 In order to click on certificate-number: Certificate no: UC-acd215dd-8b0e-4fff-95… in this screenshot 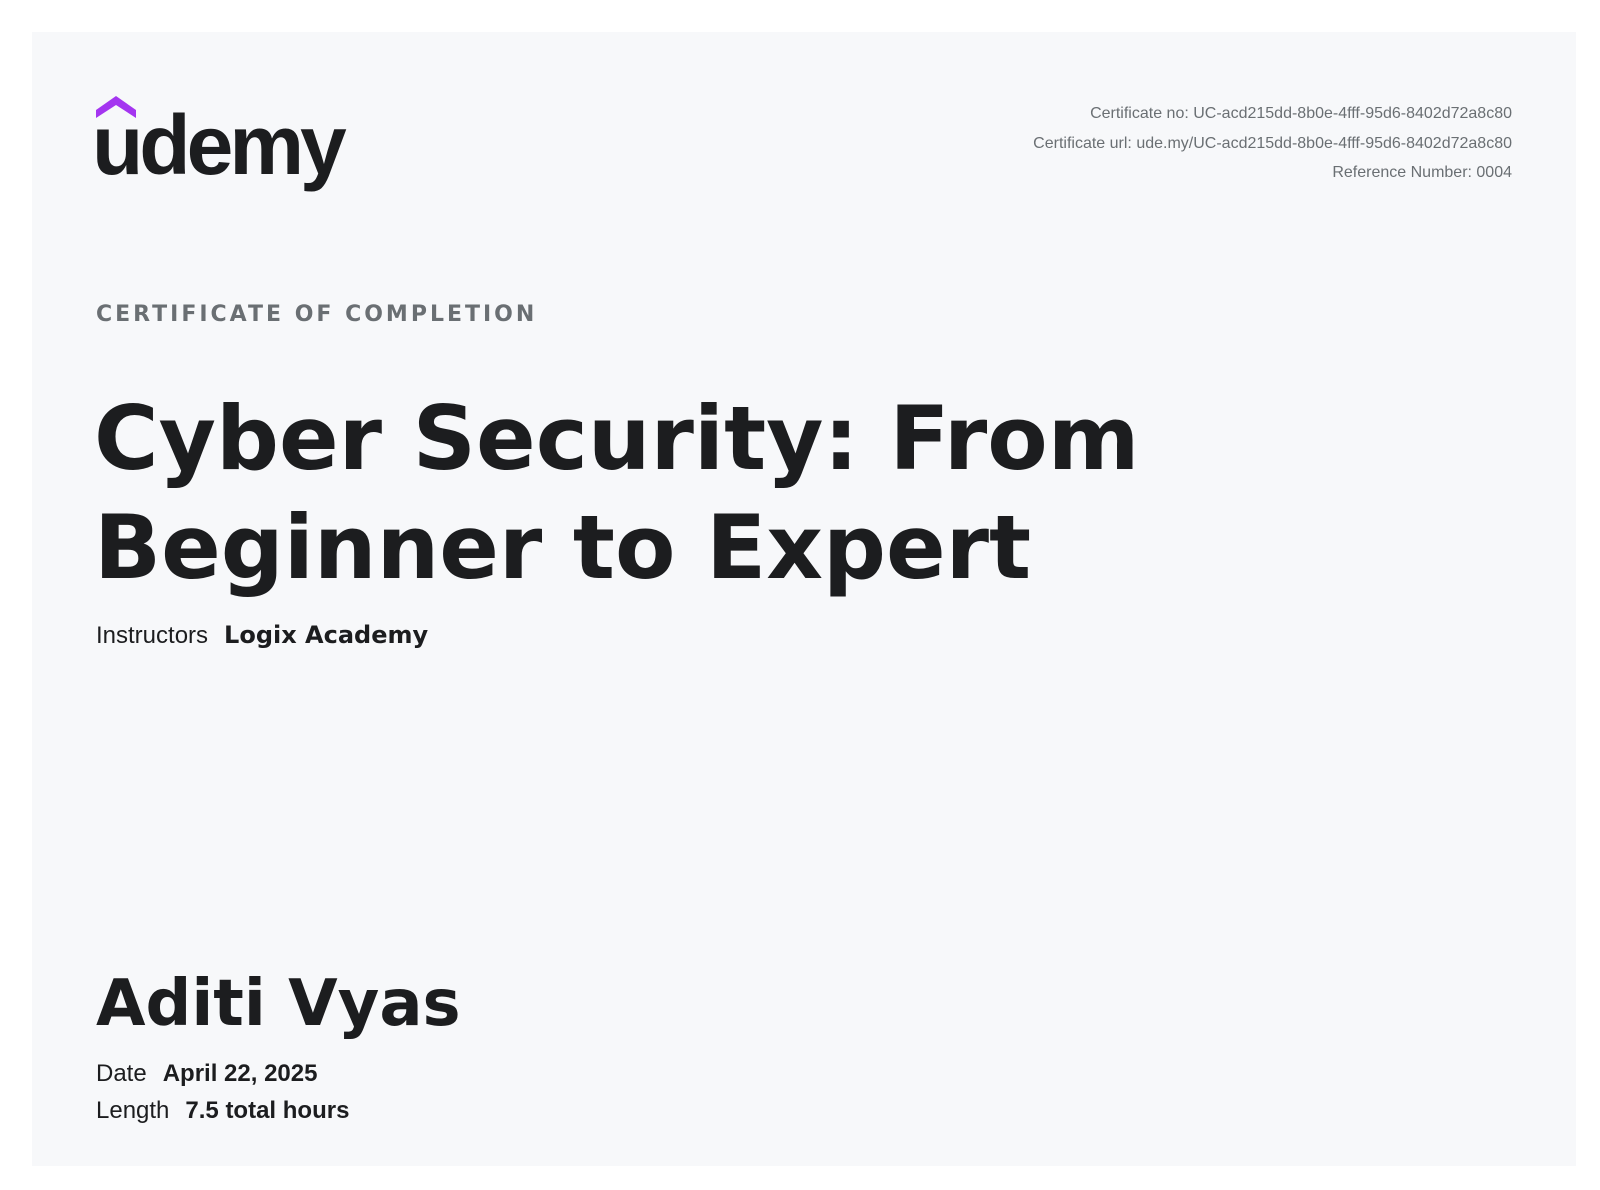, I will do `click(1301, 113)`.